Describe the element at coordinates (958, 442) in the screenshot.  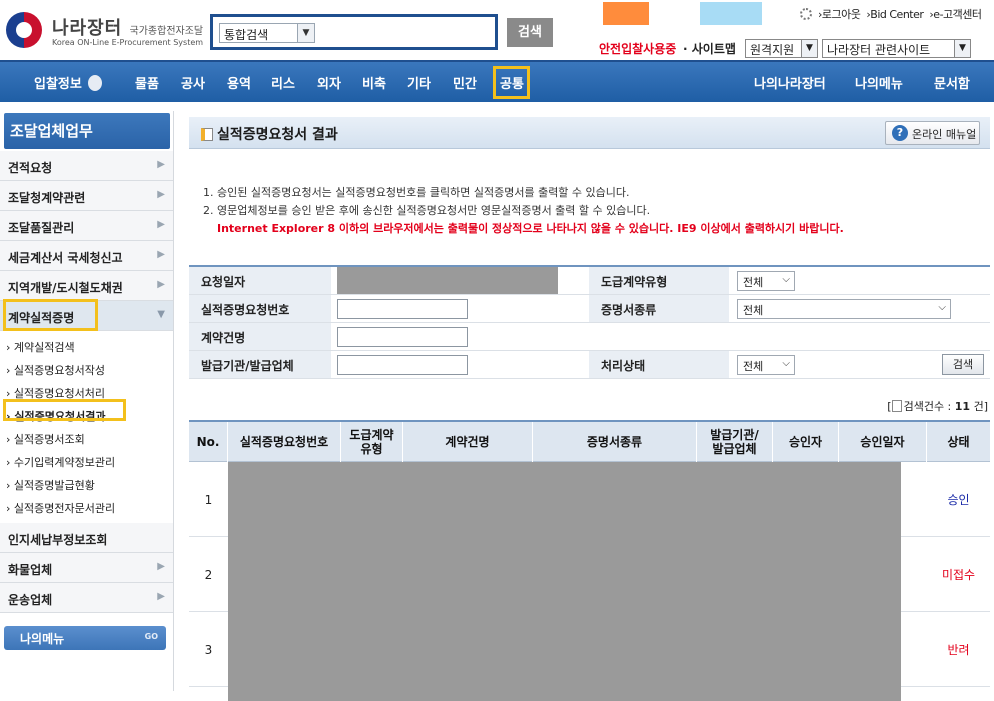
I see `col-status: 상태` at that location.